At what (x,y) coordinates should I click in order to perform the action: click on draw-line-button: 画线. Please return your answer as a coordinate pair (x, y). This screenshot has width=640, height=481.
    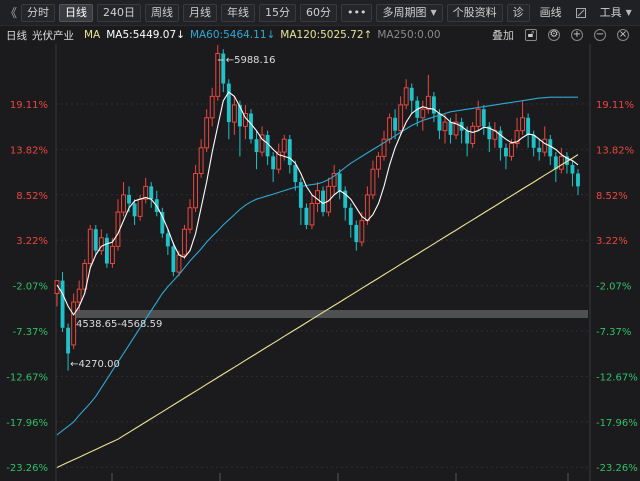
    Looking at the image, I should click on (551, 13).